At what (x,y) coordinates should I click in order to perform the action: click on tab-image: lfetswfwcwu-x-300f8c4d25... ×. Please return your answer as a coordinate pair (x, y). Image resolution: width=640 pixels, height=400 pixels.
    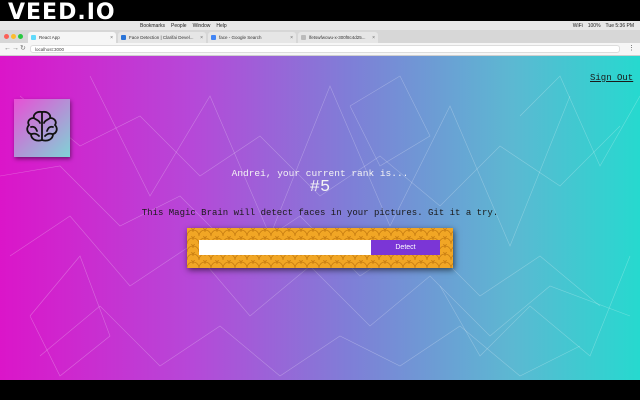
    Looking at the image, I should click on (338, 37).